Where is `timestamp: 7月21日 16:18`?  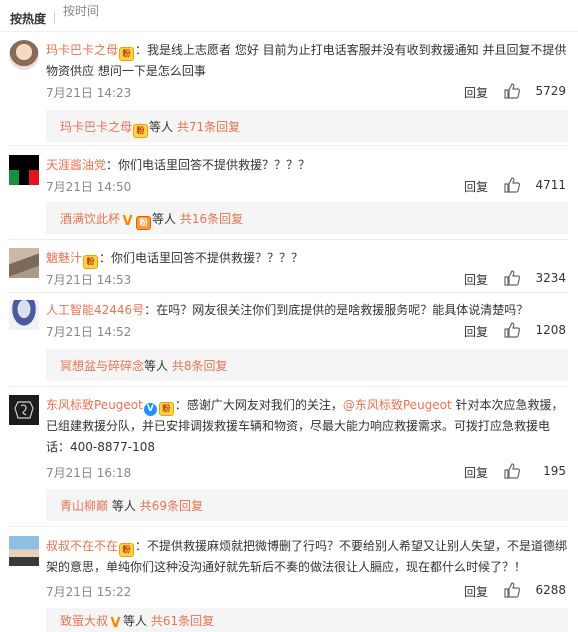 timestamp: 7月21日 16:18 is located at coordinates (89, 473).